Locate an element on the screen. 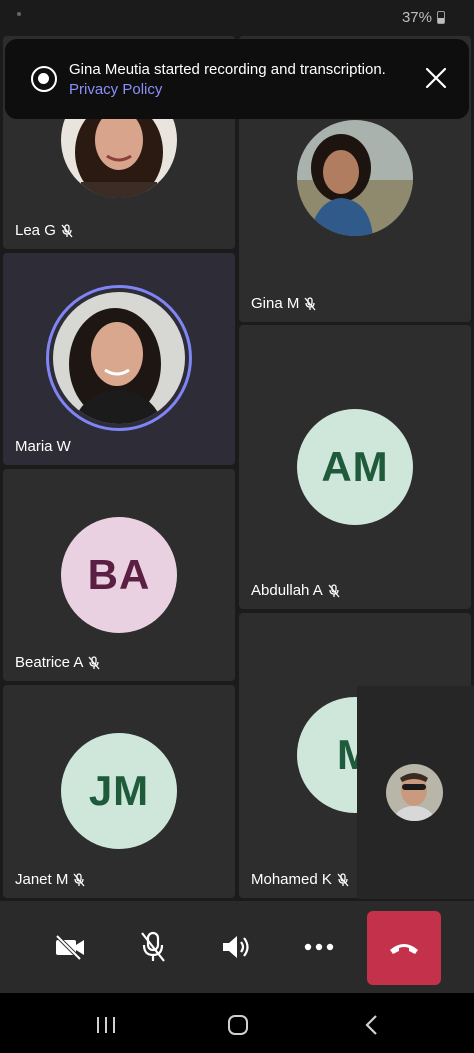 The image size is (474, 1053). camera-off-icon is located at coordinates (69, 947).